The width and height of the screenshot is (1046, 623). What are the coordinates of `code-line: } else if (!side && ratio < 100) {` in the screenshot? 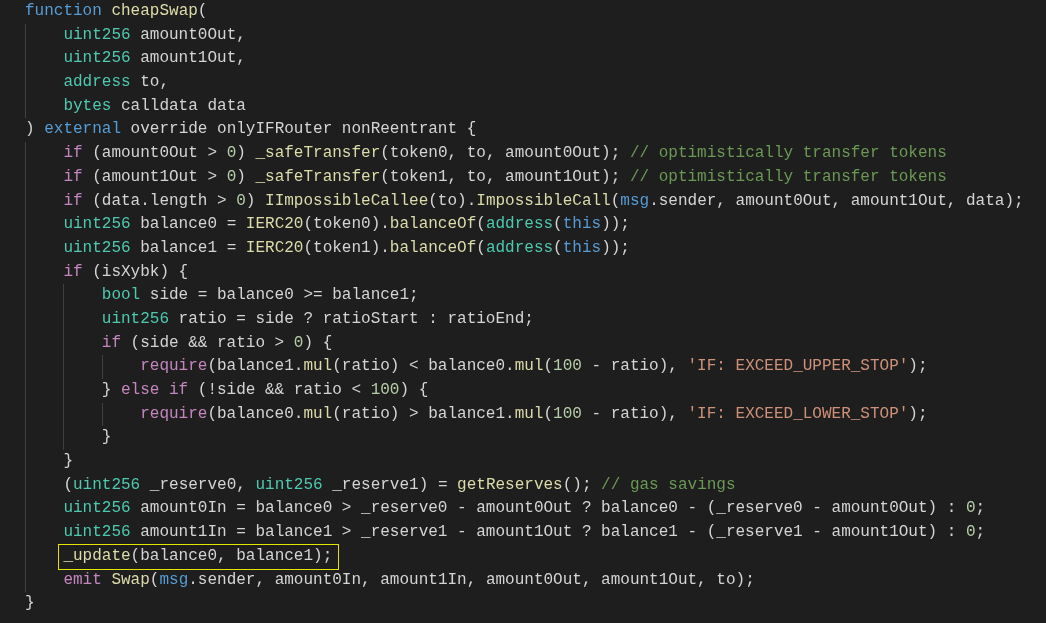 It's located at (265, 390).